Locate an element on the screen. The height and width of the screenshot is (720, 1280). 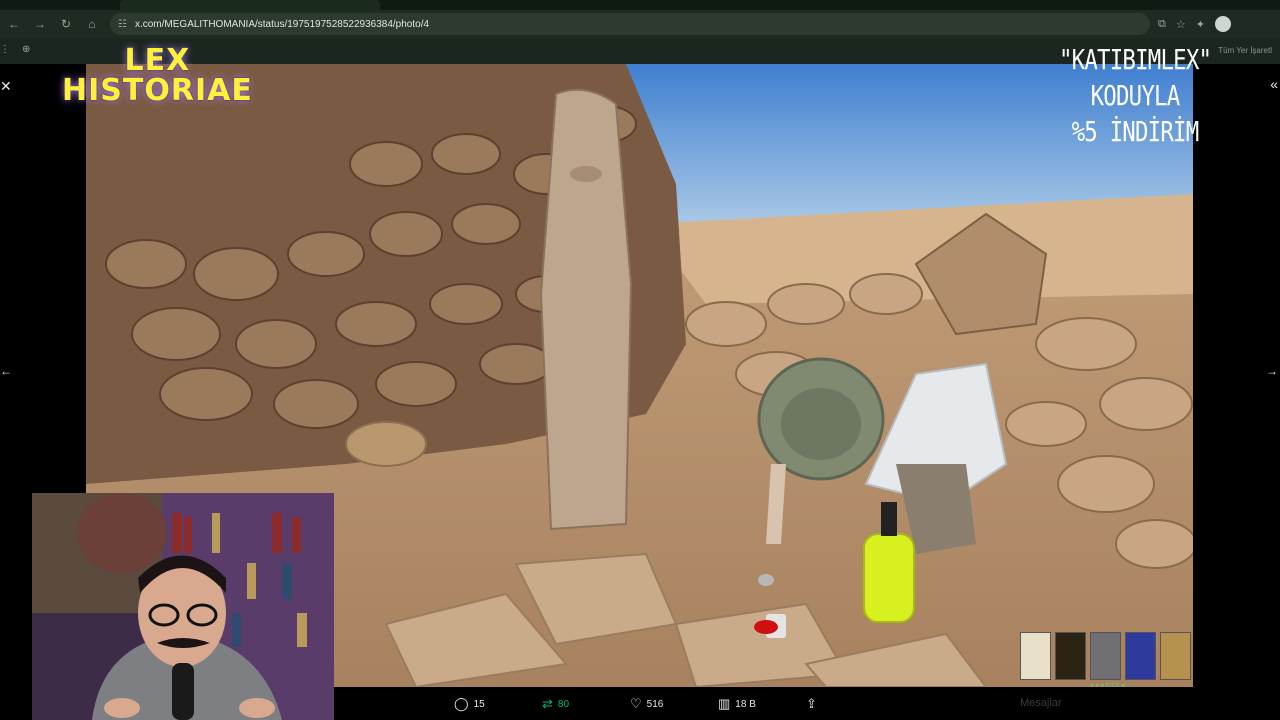
post-action-bar: ◯ 15 ⇄ 80 ♡ 516 ▥ 18 B ⇪ is located at coordinates (763, 704).